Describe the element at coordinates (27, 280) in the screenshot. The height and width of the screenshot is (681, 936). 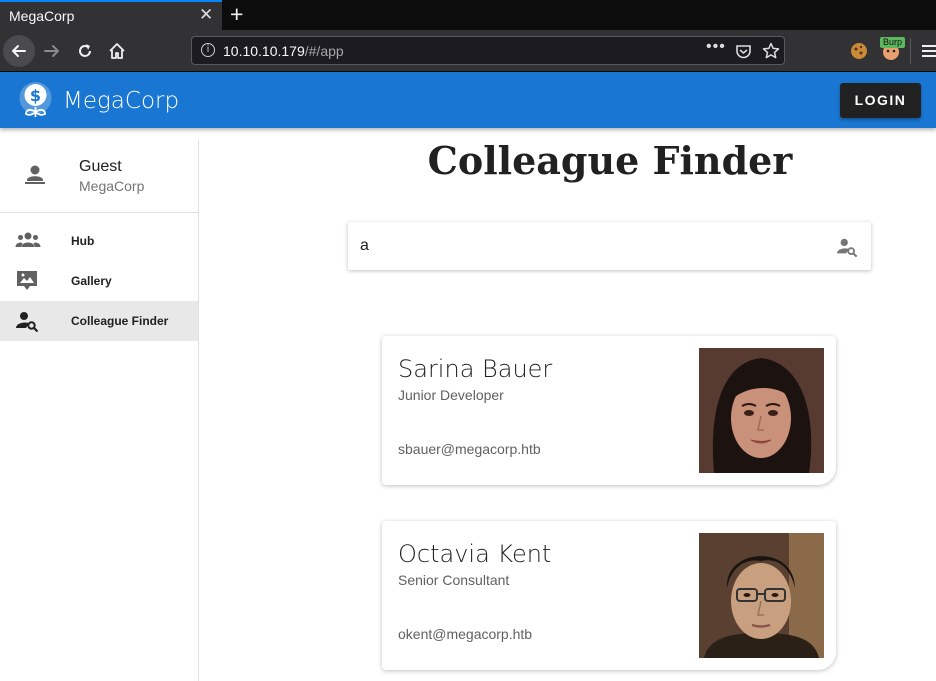
I see `gallery-icon` at that location.